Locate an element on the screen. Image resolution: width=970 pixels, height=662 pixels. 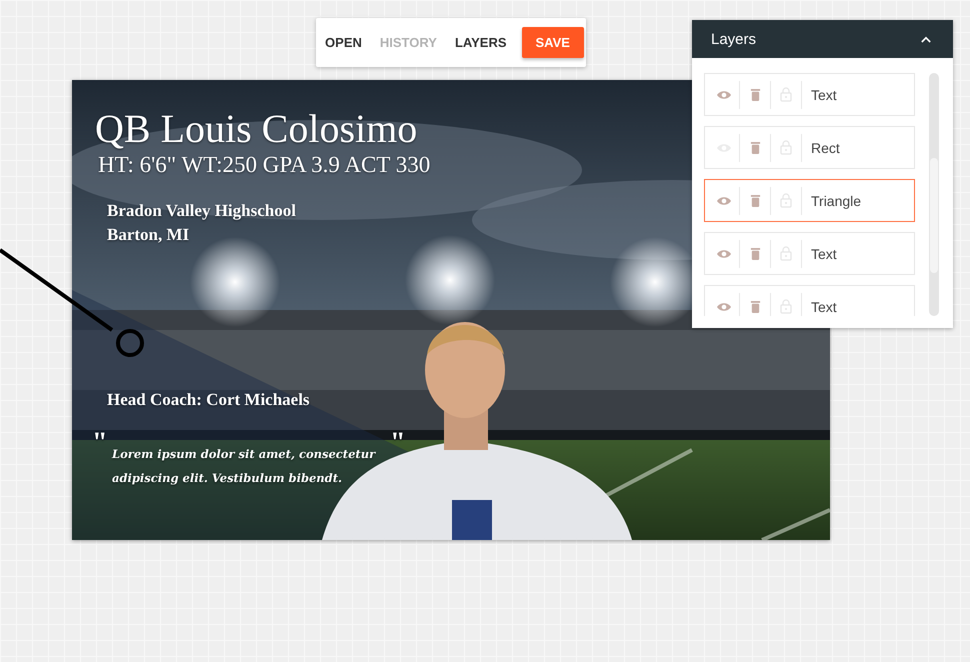
toolbar-button: OPEN is located at coordinates (343, 42).